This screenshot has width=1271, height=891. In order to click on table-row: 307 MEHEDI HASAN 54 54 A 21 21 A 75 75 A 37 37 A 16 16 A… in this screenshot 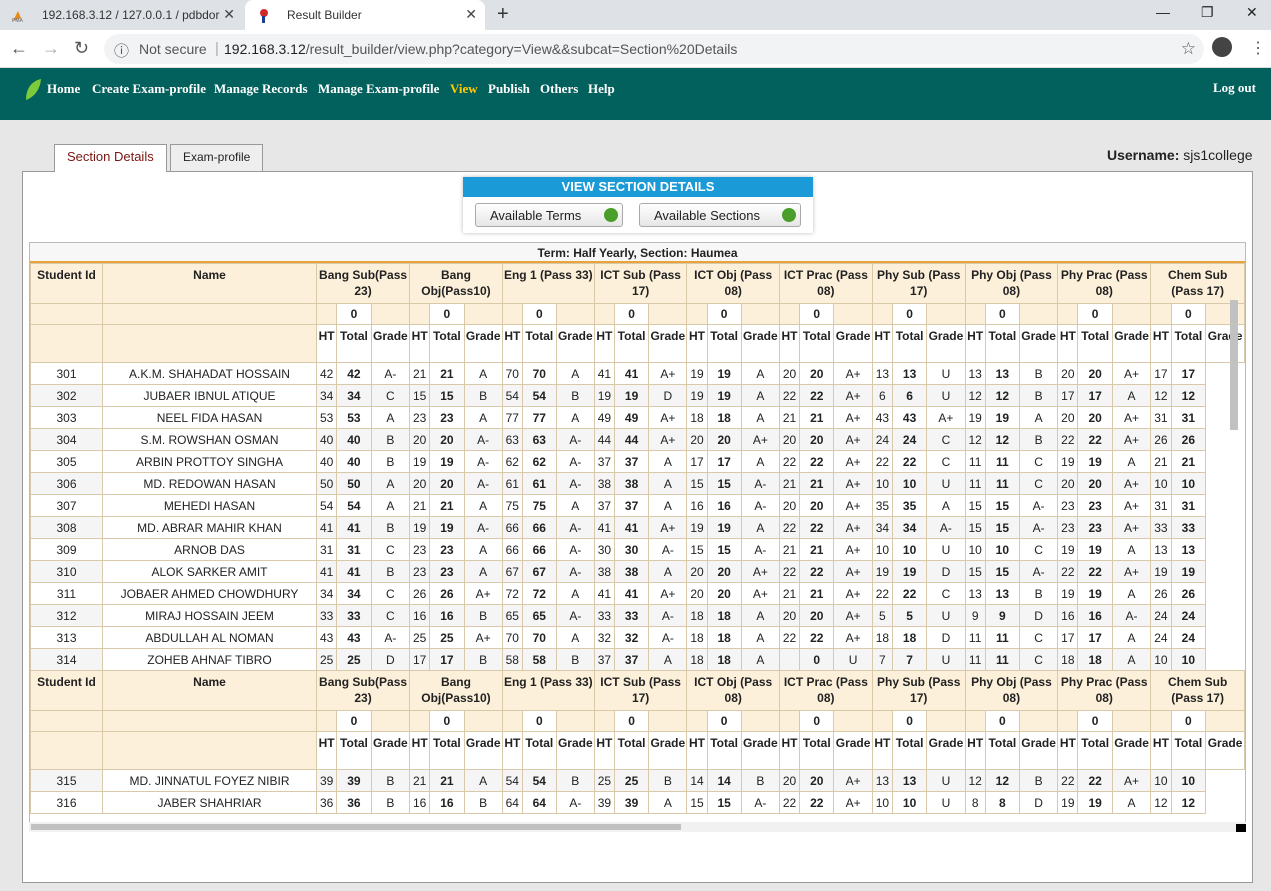, I will do `click(637, 505)`.